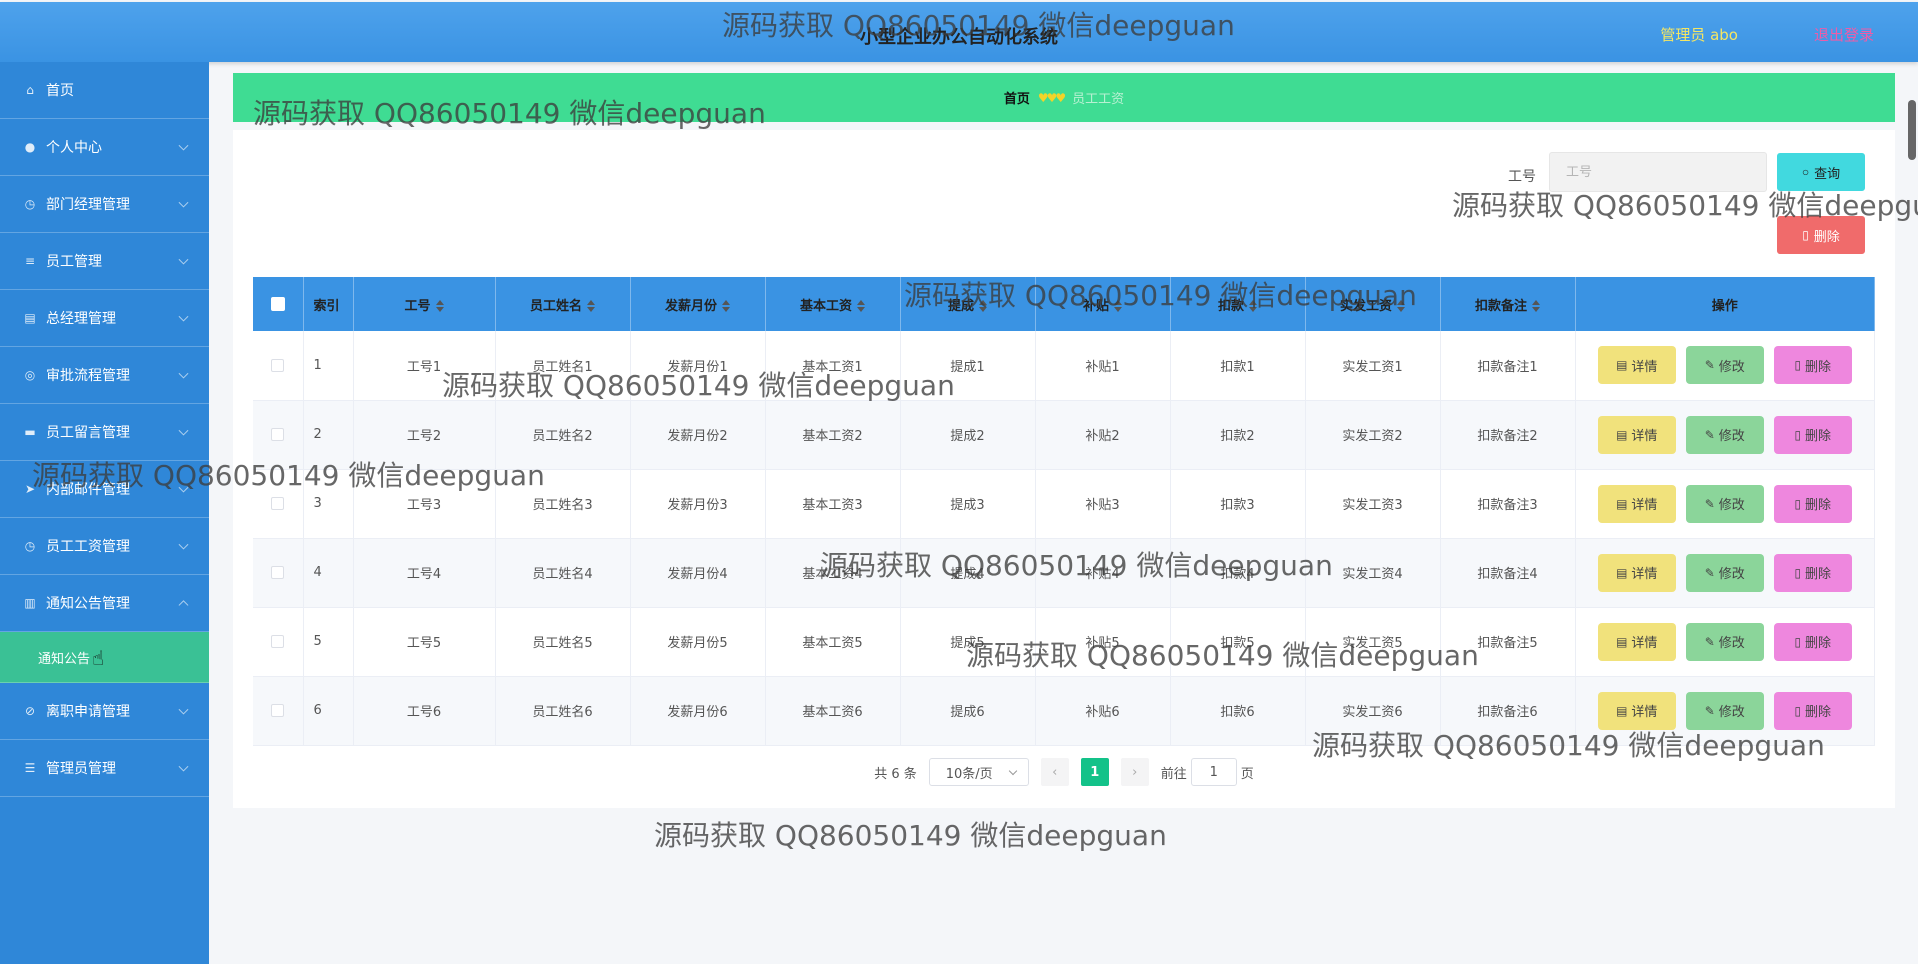  I want to click on col-employee-no: 工号, so click(424, 304).